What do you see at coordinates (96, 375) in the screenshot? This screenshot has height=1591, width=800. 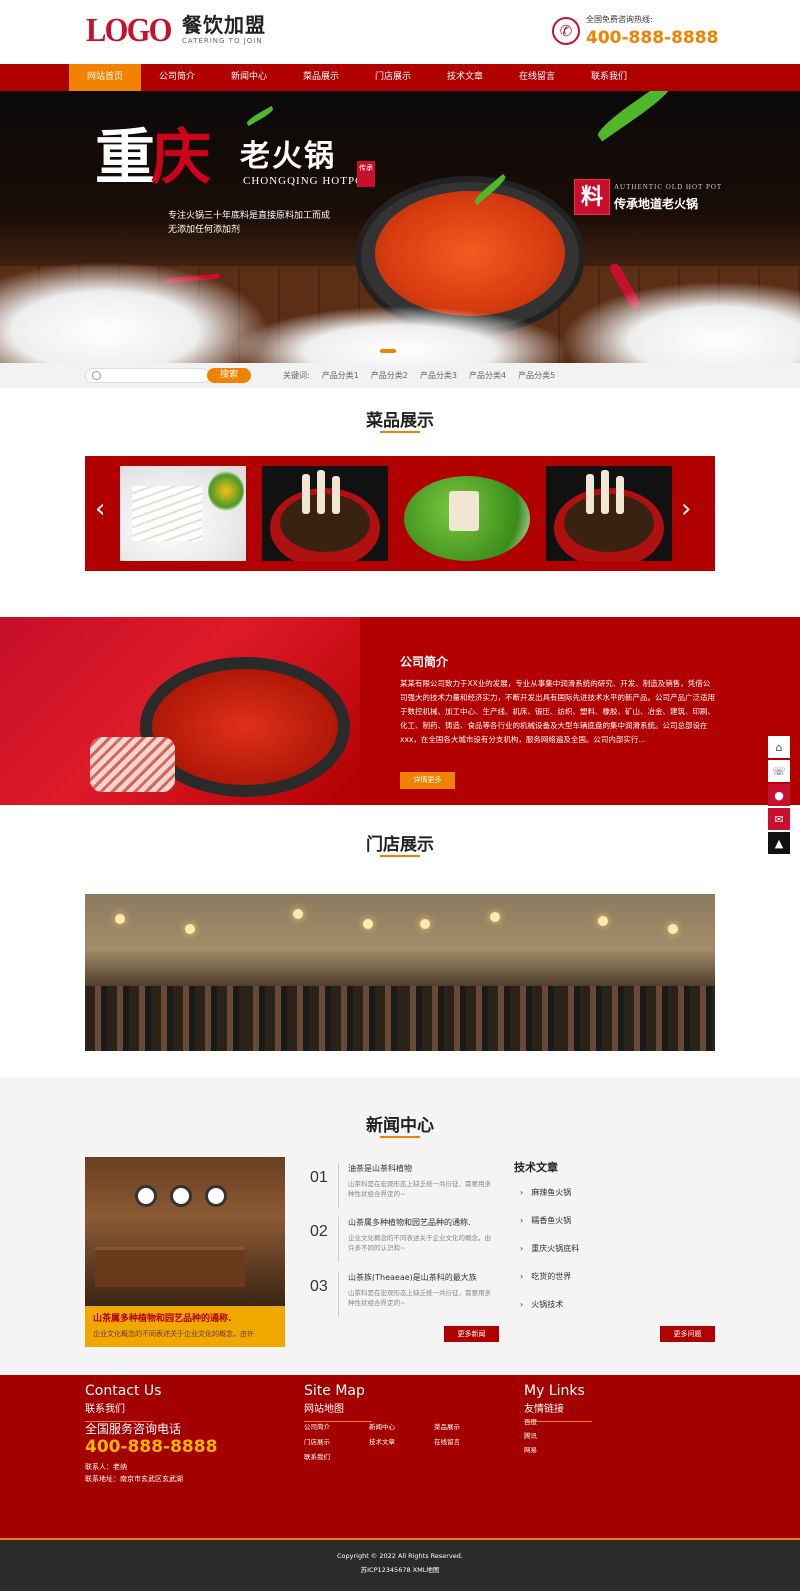 I see `search-icon` at bounding box center [96, 375].